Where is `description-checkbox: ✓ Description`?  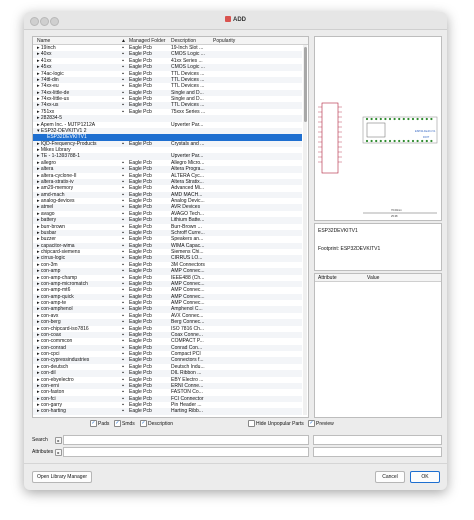 description-checkbox: ✓ Description is located at coordinates (156, 423).